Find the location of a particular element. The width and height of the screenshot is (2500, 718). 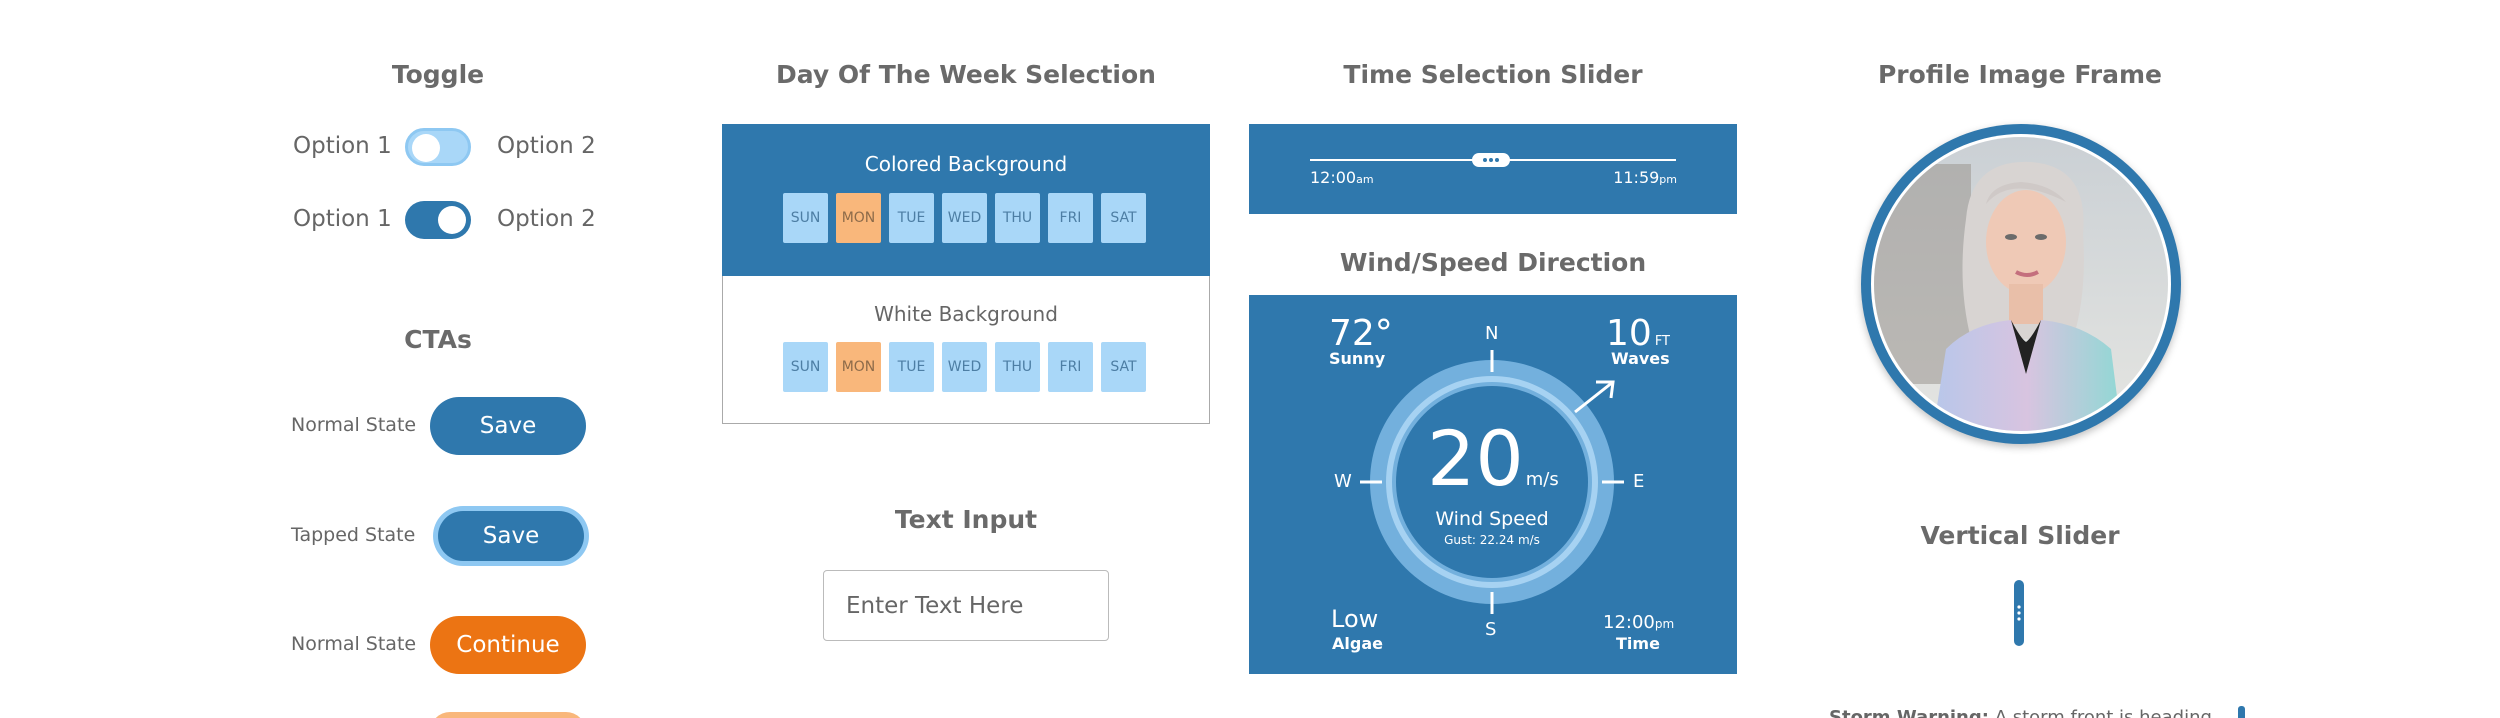

wind-speed-value: 20 is located at coordinates (1475, 458).